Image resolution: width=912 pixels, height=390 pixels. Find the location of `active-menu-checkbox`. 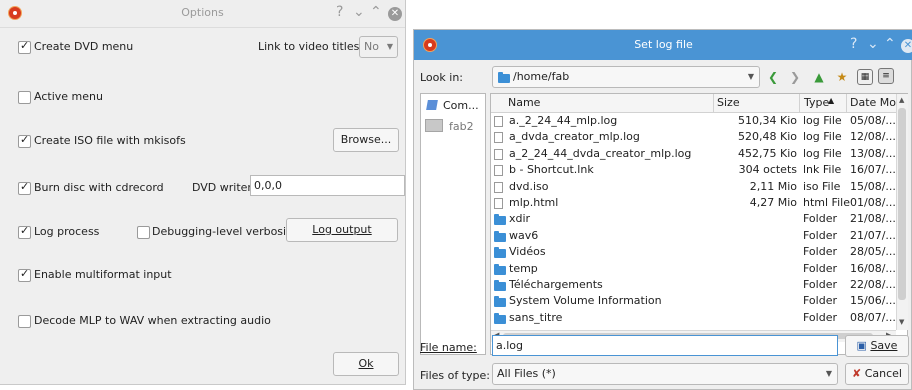

active-menu-checkbox is located at coordinates (24, 97).